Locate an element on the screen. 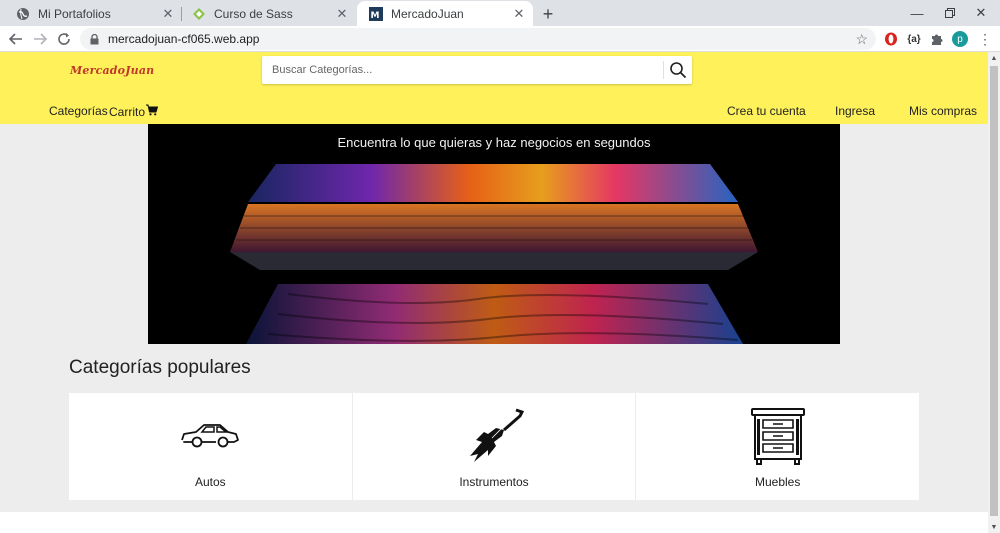 The height and width of the screenshot is (533, 1000). tab-title: Mi Portafolios is located at coordinates (74, 13).